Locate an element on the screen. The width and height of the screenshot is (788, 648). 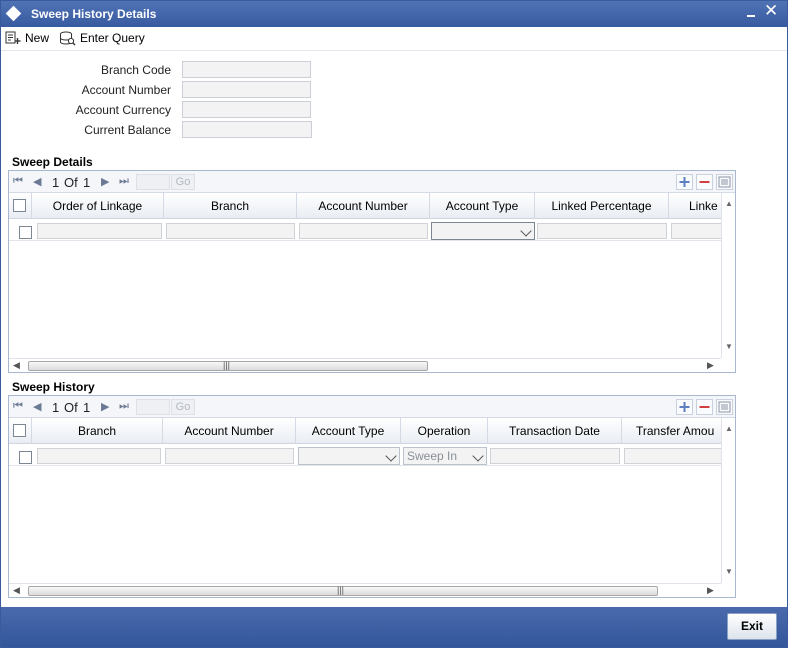
database-query-icon is located at coordinates (68, 38).